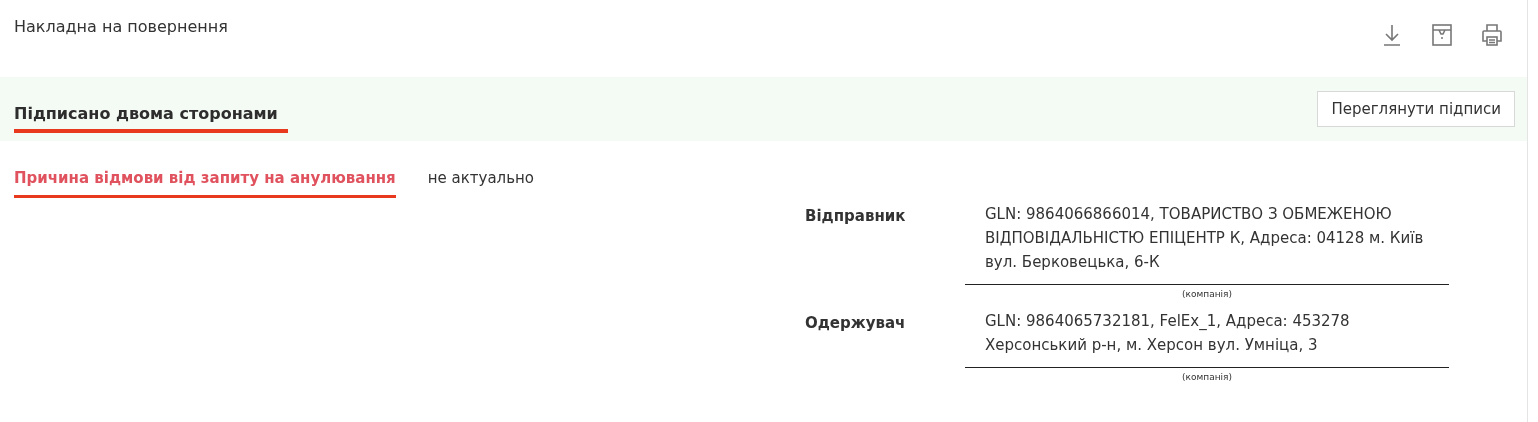  What do you see at coordinates (121, 26) in the screenshot?
I see `page-title: Накладна на повернення` at bounding box center [121, 26].